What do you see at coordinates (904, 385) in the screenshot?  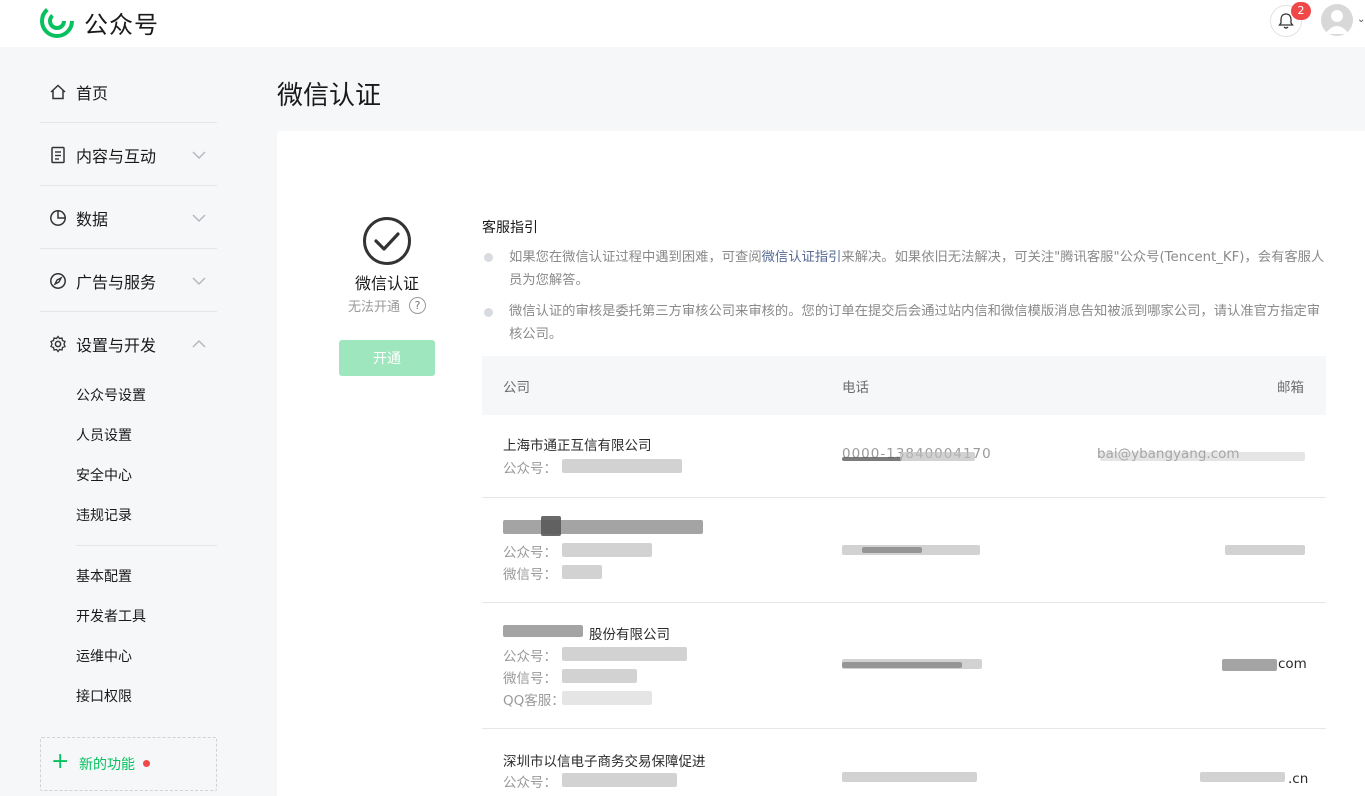 I see `table-header: 公司 电话 邮箱` at bounding box center [904, 385].